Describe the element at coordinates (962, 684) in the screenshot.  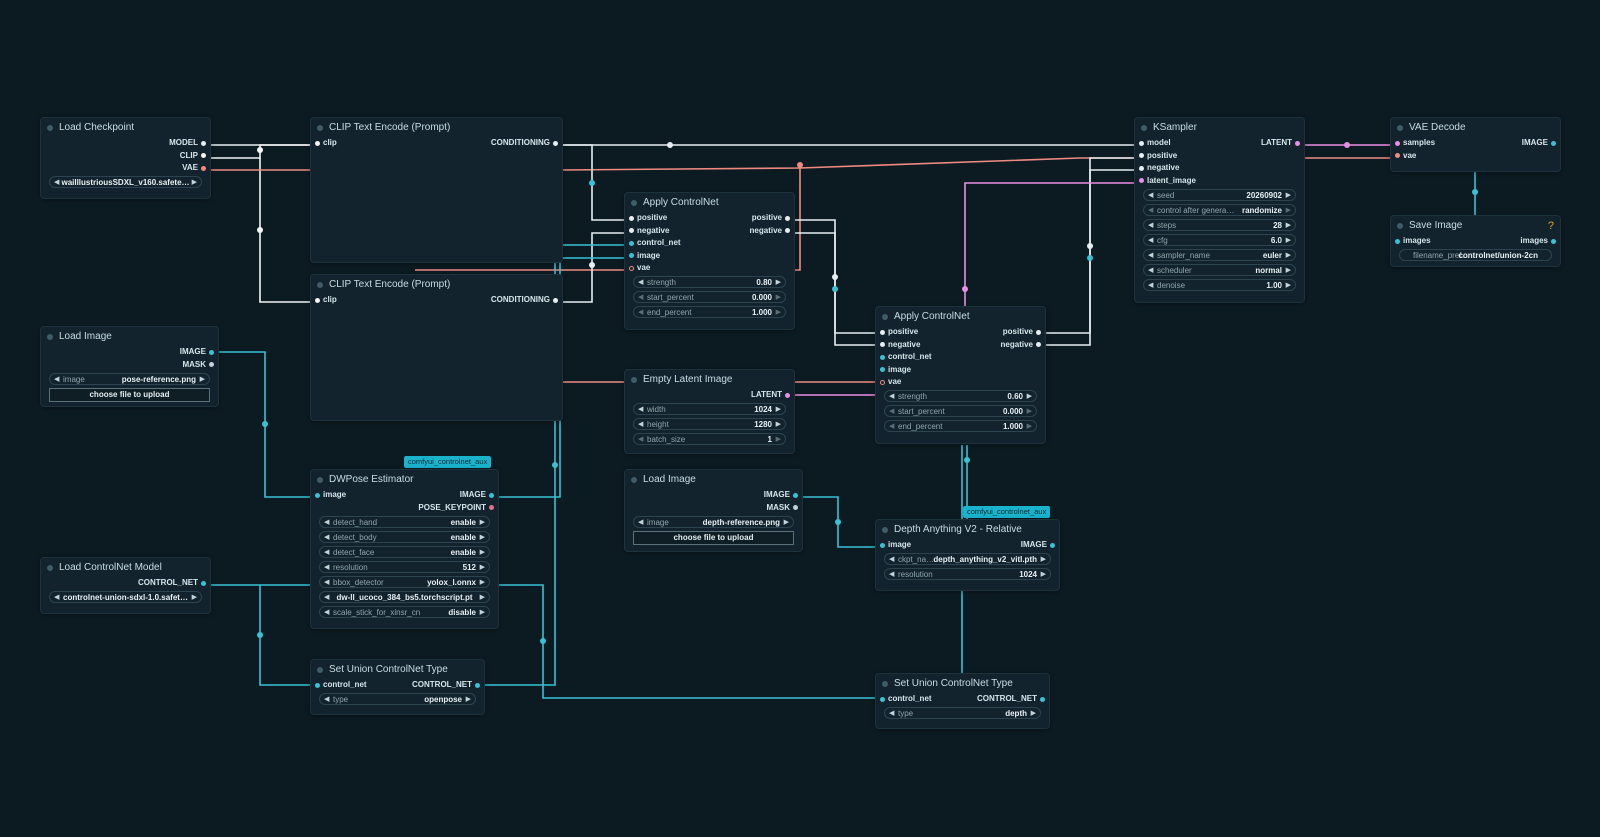
I see `node-title-bar: Set Union ControlNet Type` at that location.